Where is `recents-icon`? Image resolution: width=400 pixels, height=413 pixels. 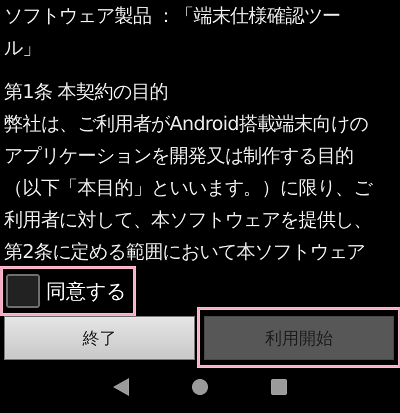
recents-icon is located at coordinates (278, 386).